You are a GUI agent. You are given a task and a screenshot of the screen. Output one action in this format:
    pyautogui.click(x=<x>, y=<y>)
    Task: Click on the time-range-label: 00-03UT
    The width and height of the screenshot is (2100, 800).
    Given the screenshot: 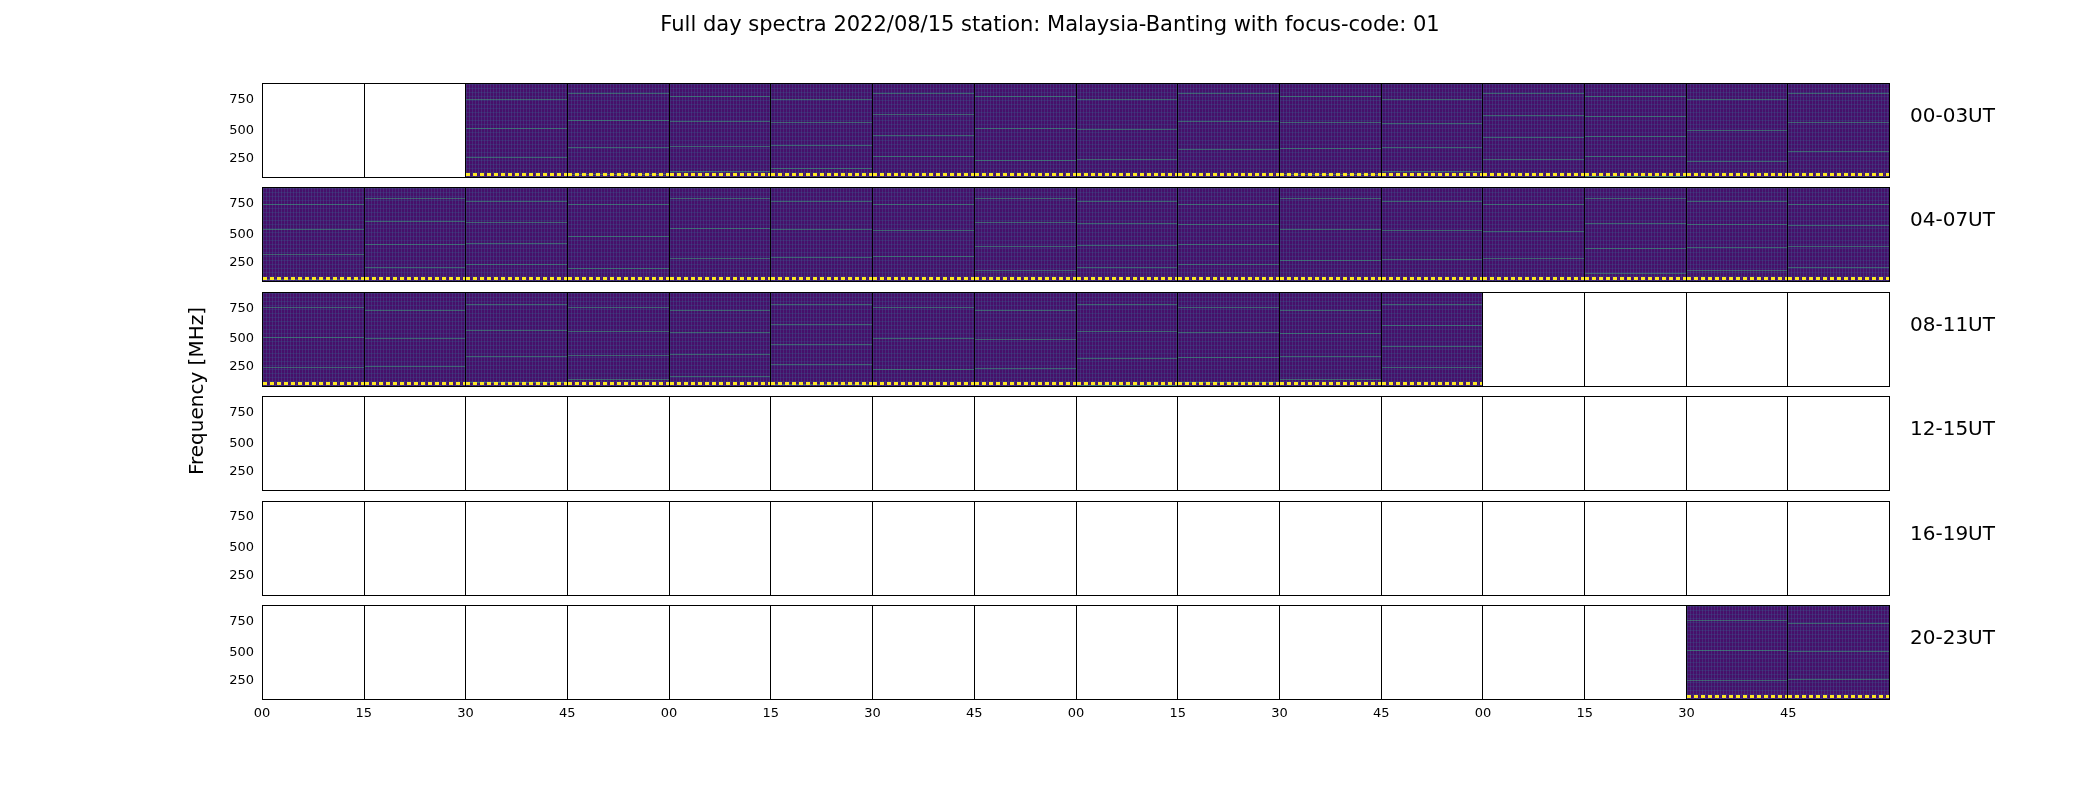 What is the action you would take?
    pyautogui.click(x=1952, y=115)
    